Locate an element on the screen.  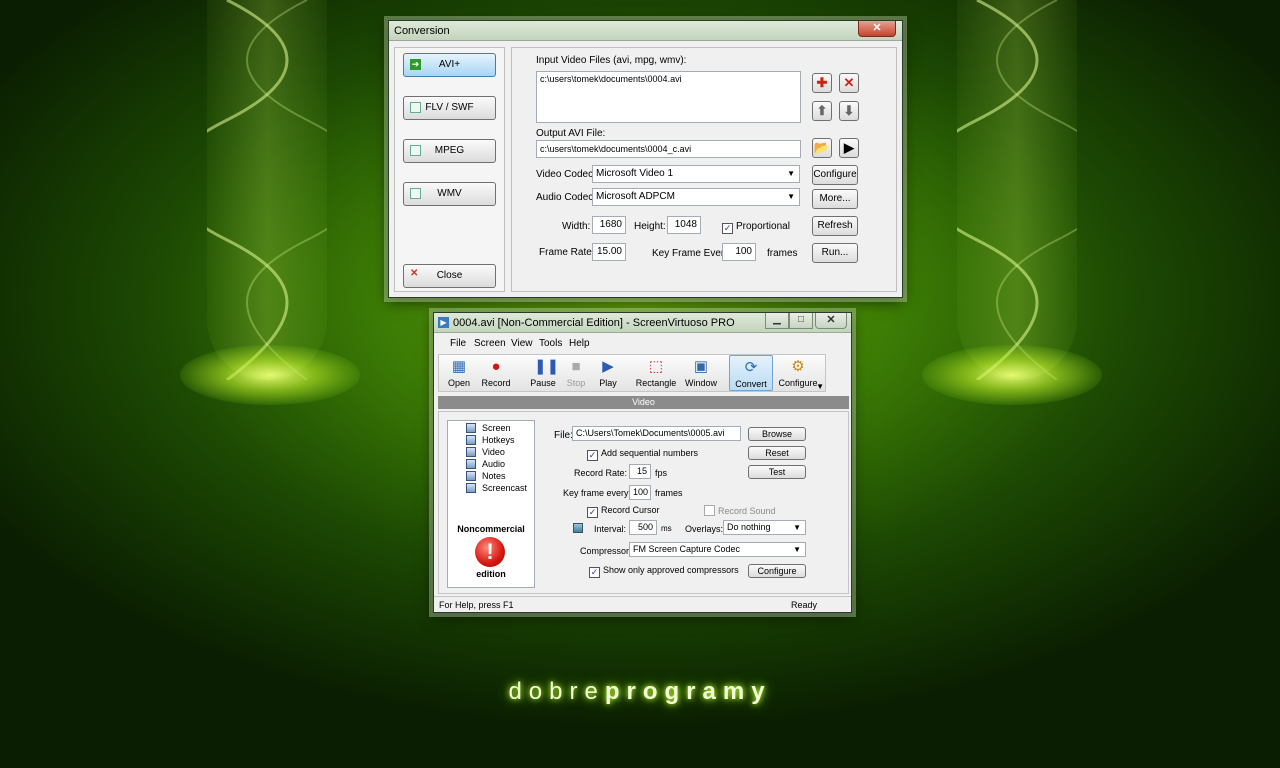
toolbar-open-label: Open is located at coordinates (459, 383).